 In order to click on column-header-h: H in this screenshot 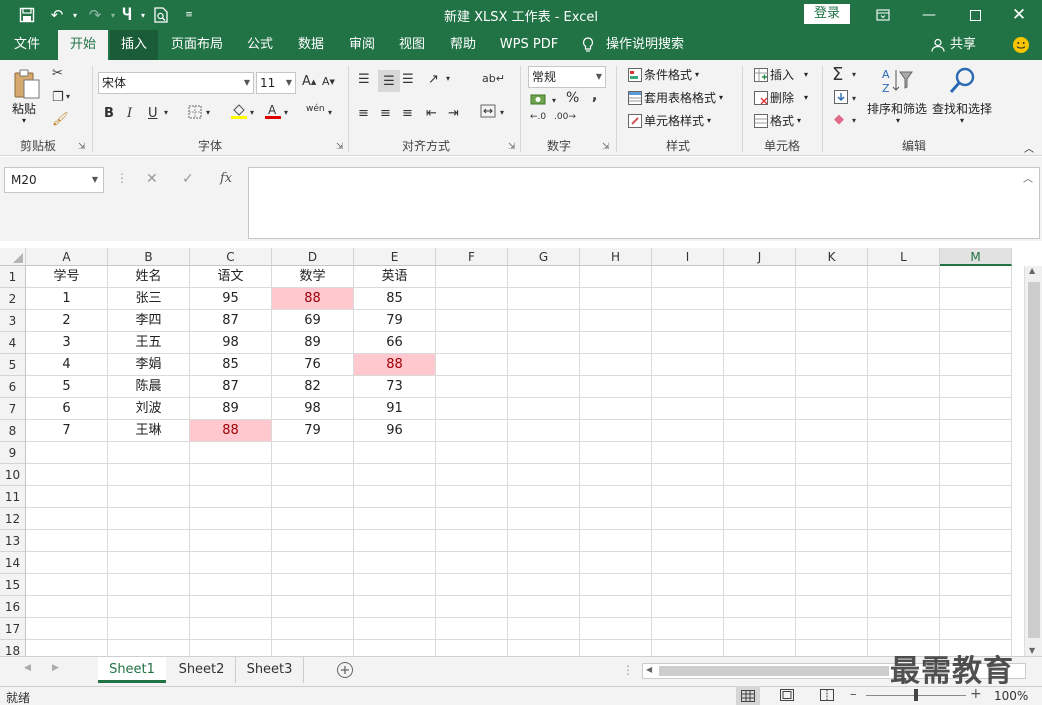, I will do `click(616, 257)`.